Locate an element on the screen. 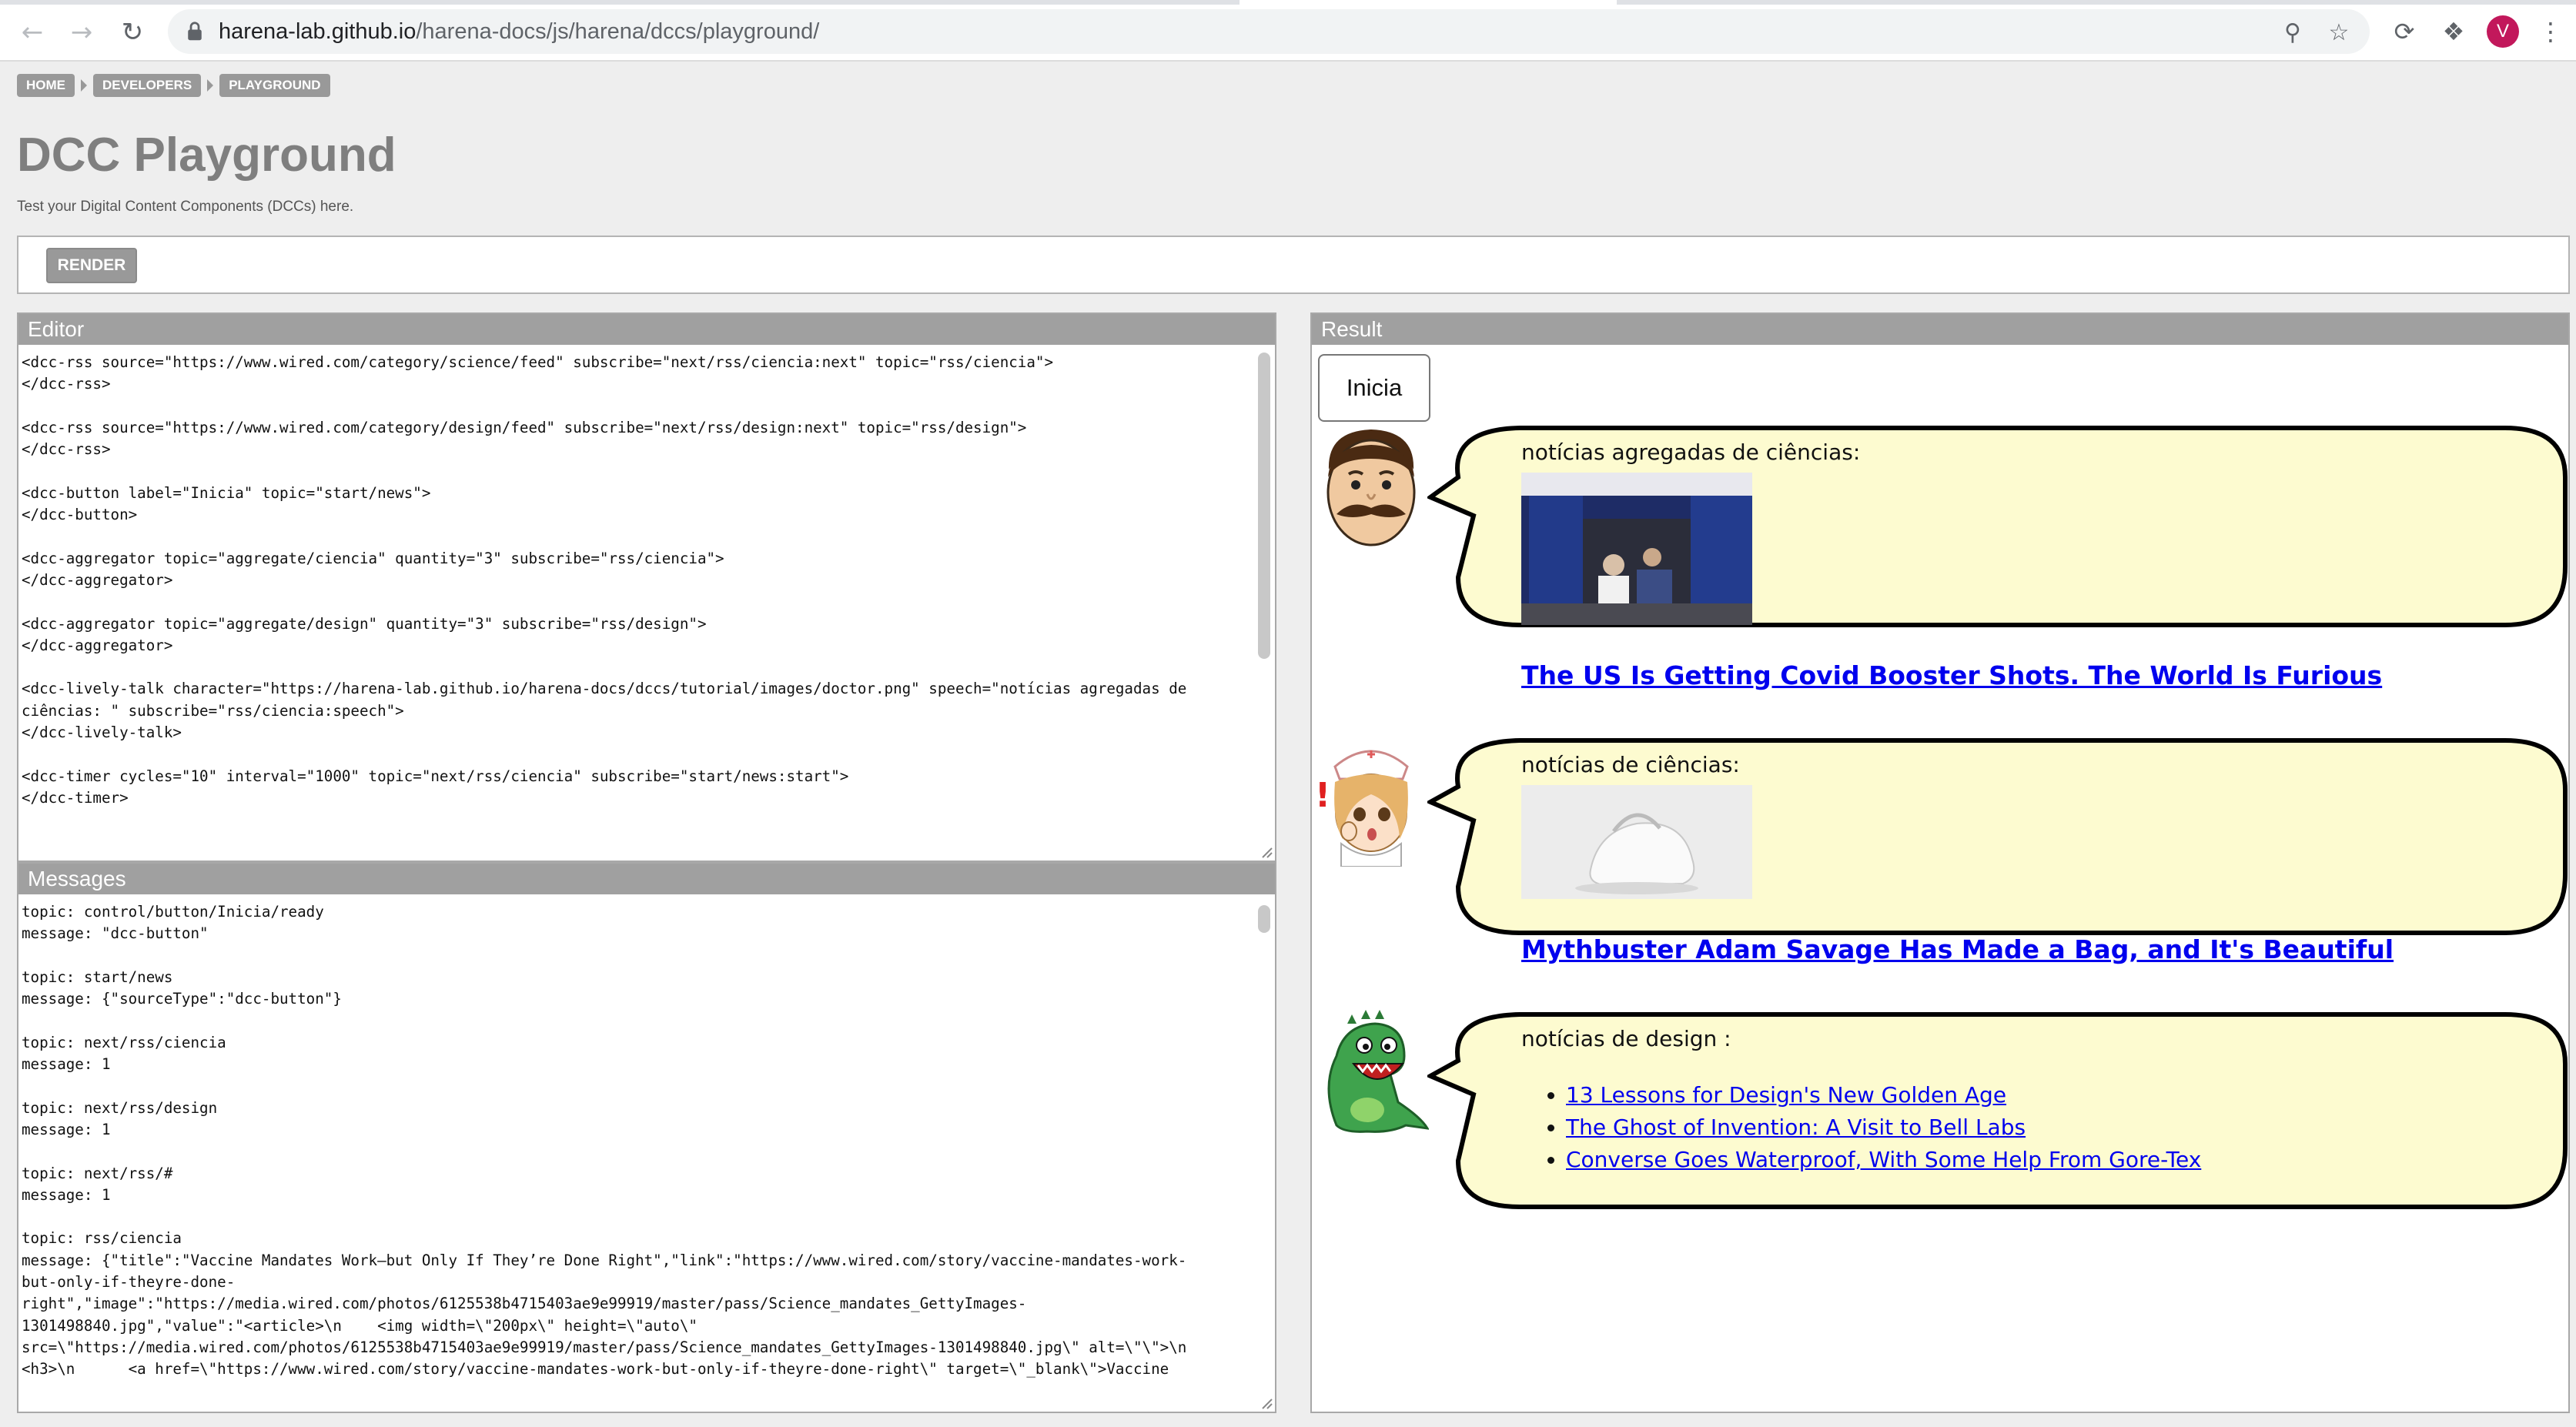  speech-text: notícias de design : is located at coordinates (1626, 1038).